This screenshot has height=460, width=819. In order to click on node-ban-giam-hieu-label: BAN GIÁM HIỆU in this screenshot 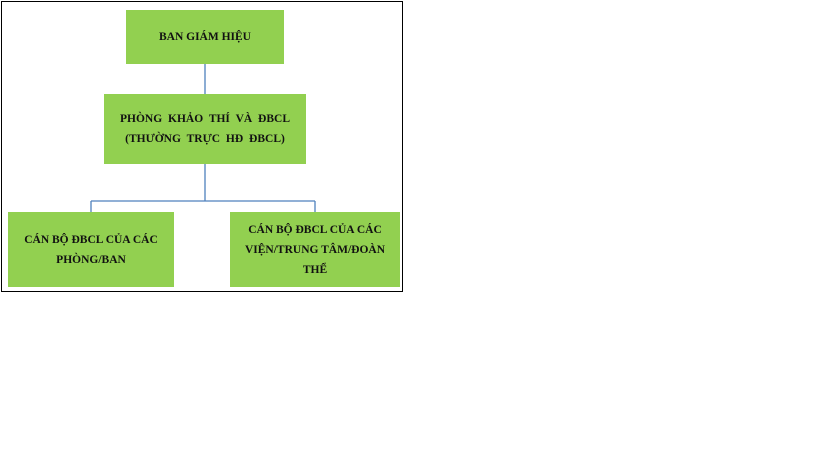, I will do `click(204, 37)`.